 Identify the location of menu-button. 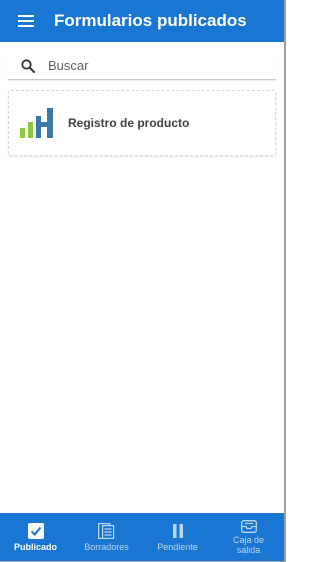
(26, 21).